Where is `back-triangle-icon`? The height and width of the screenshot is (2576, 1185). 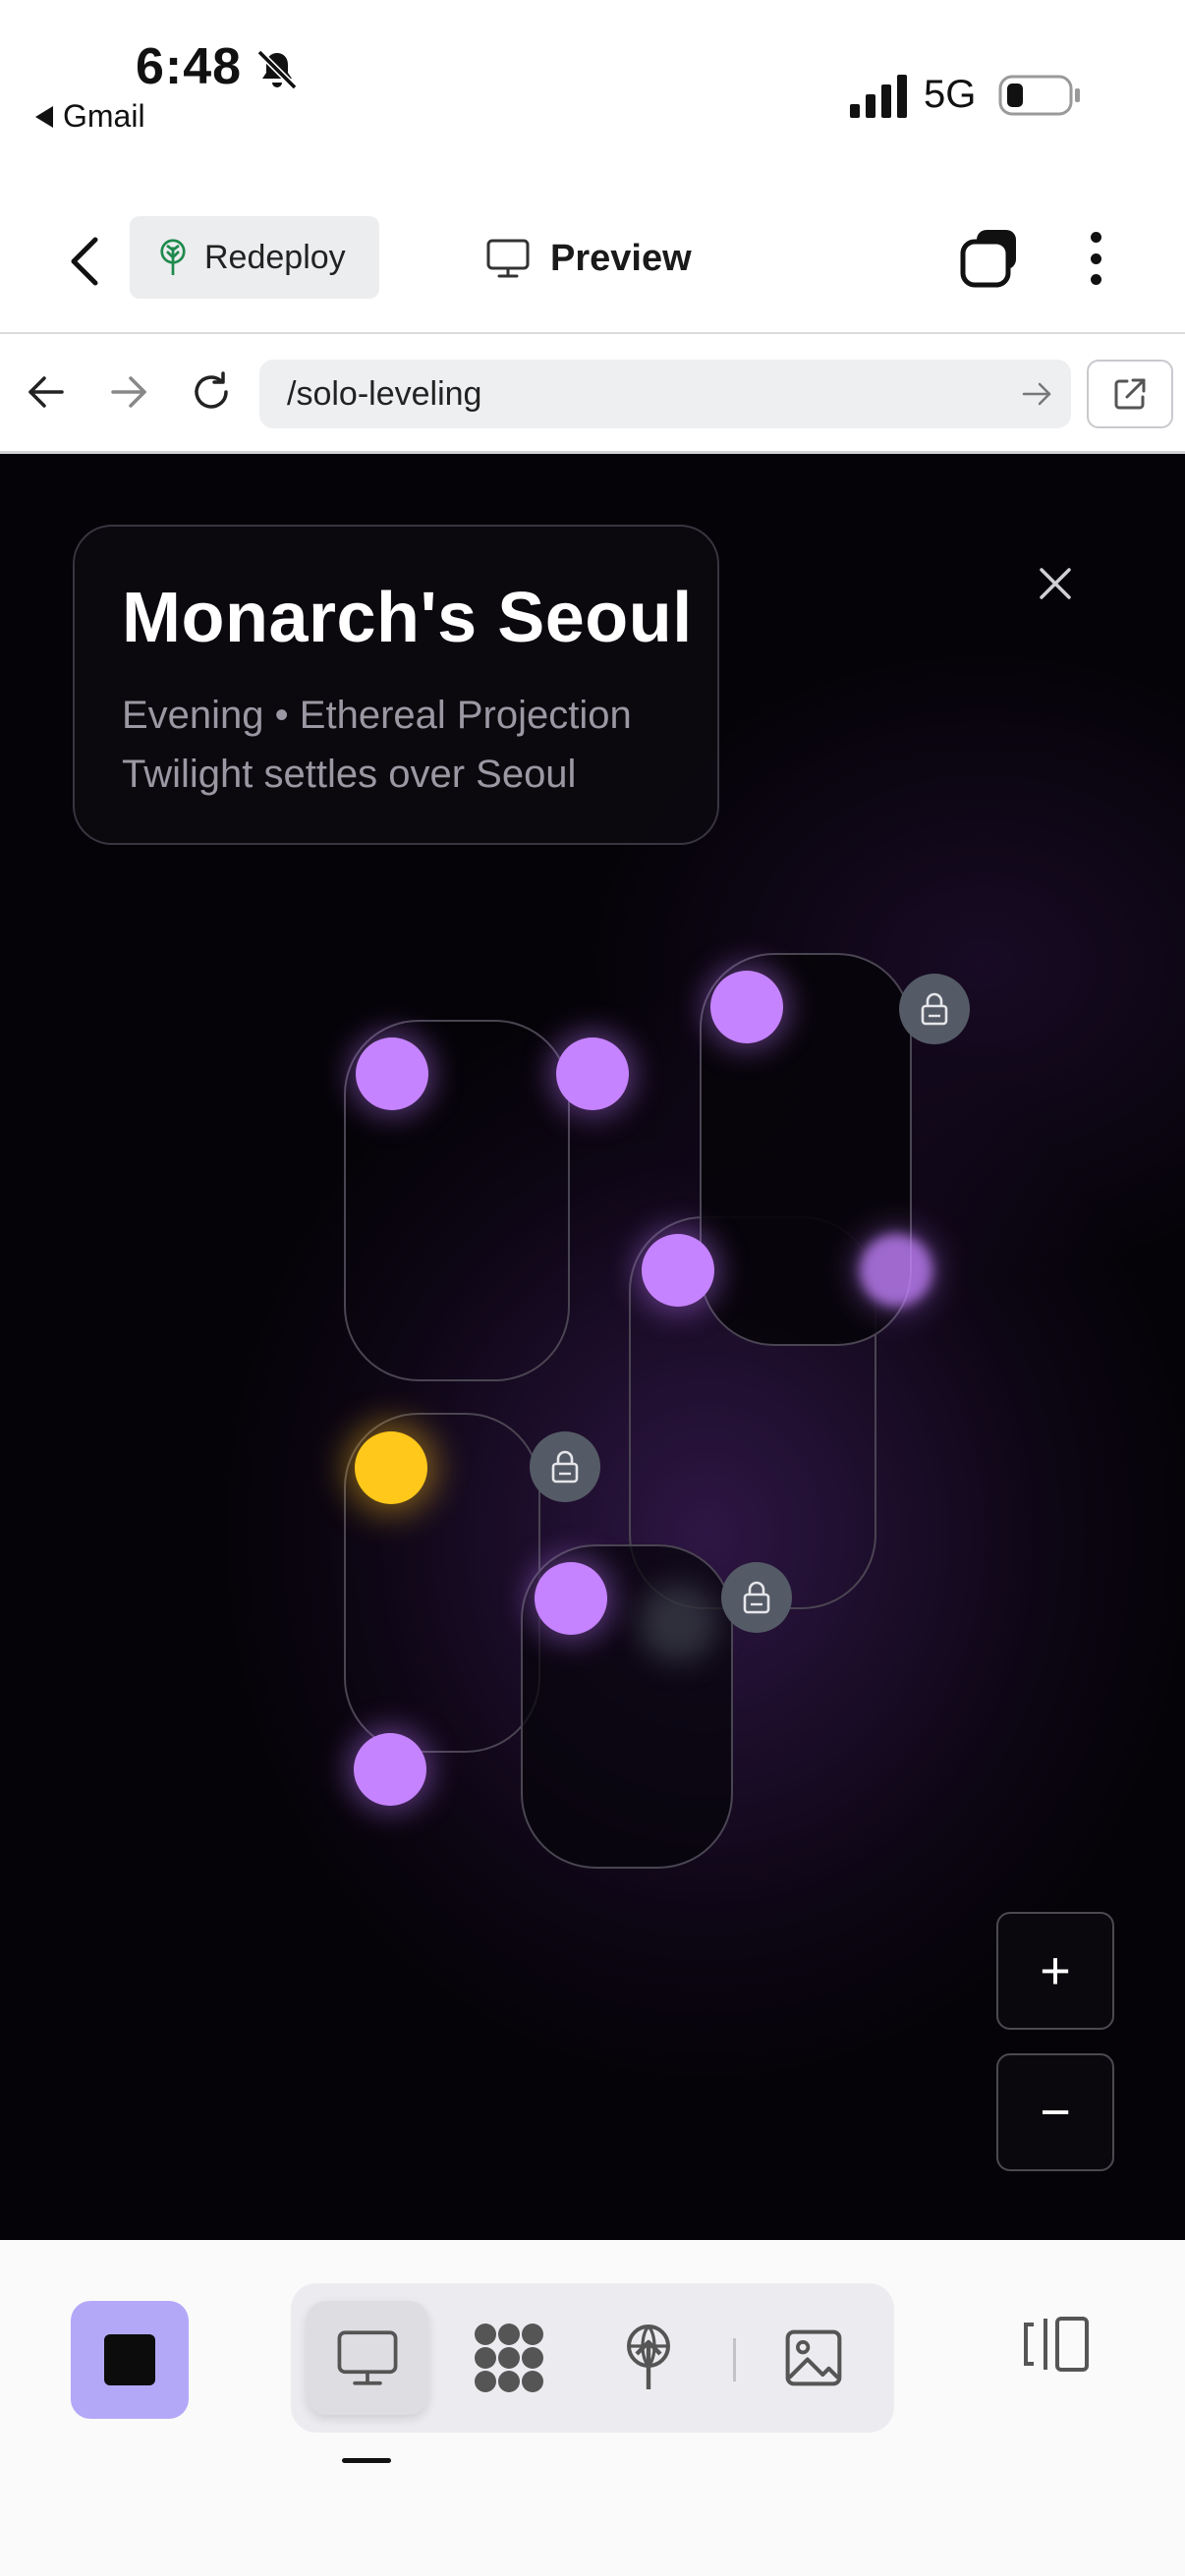 back-triangle-icon is located at coordinates (44, 116).